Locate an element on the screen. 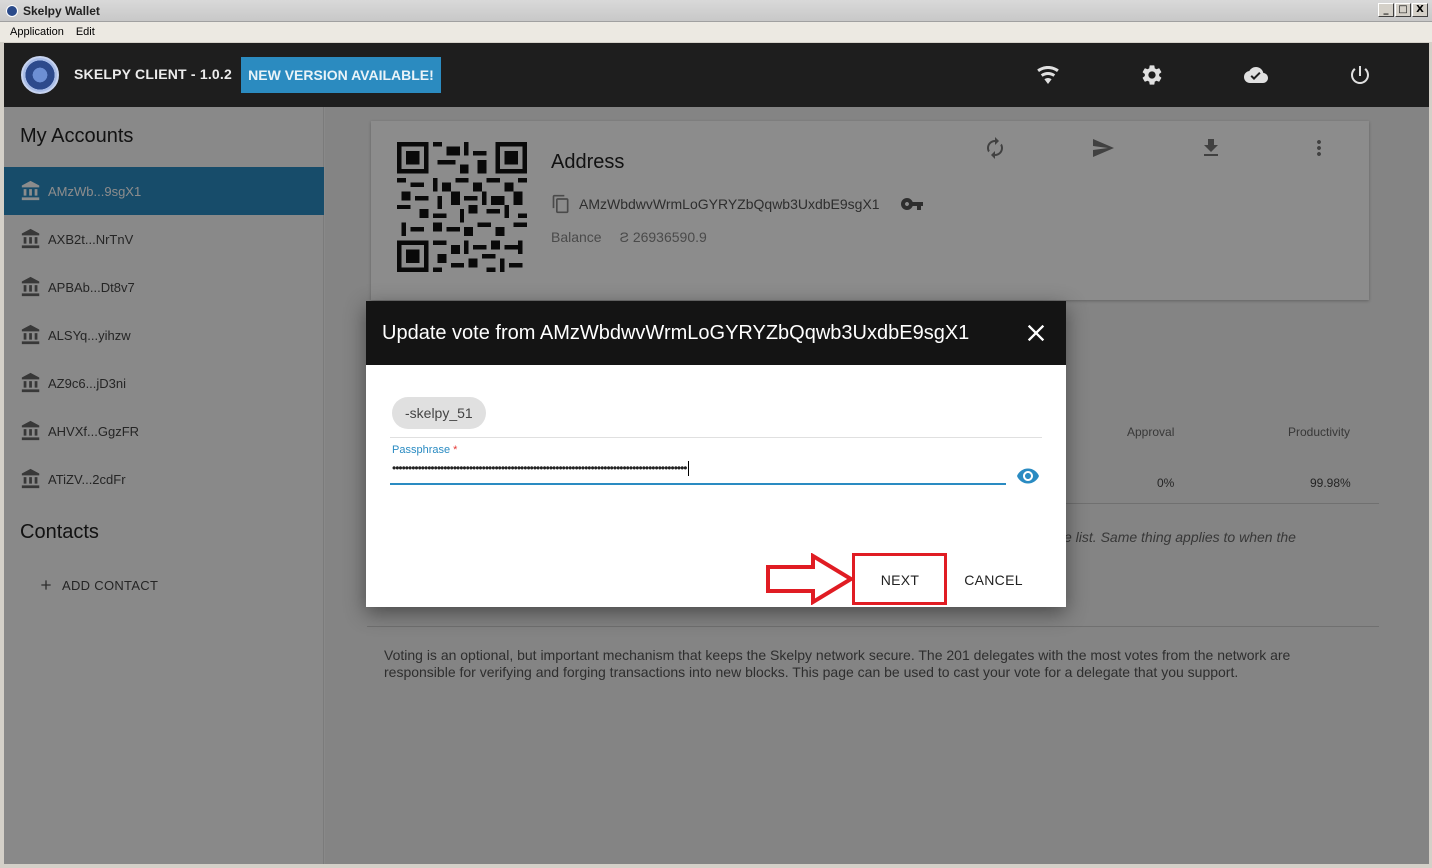  window-titlebar: Skelpy Wallet _ □ X is located at coordinates (716, 11).